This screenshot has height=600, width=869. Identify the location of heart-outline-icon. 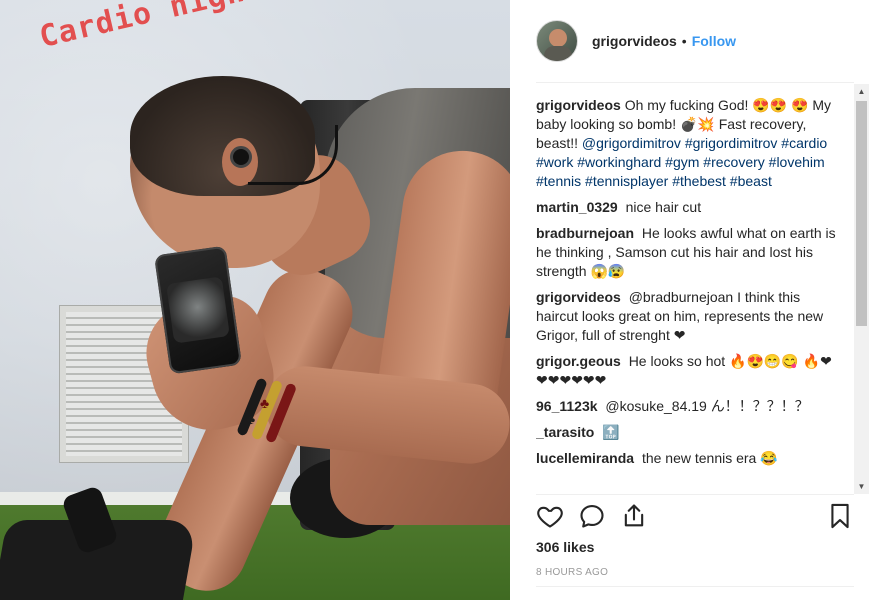
(550, 516).